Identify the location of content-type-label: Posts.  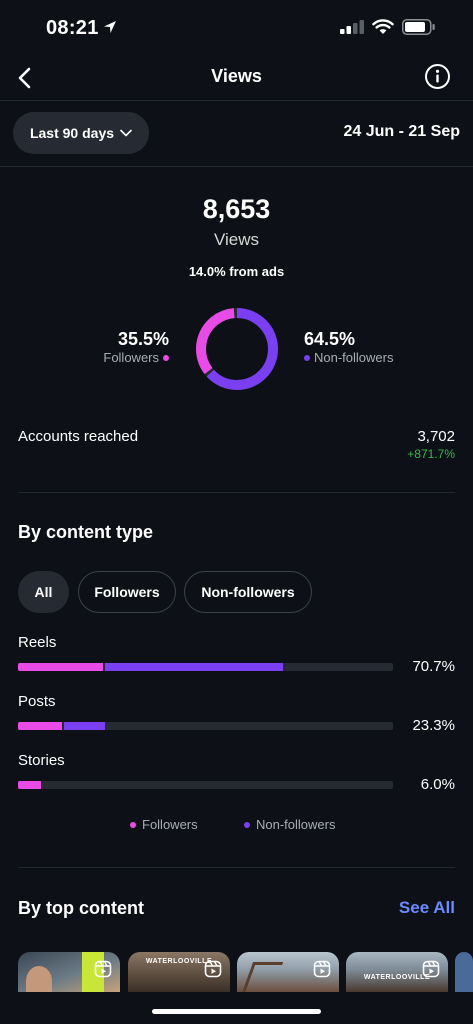
(37, 701).